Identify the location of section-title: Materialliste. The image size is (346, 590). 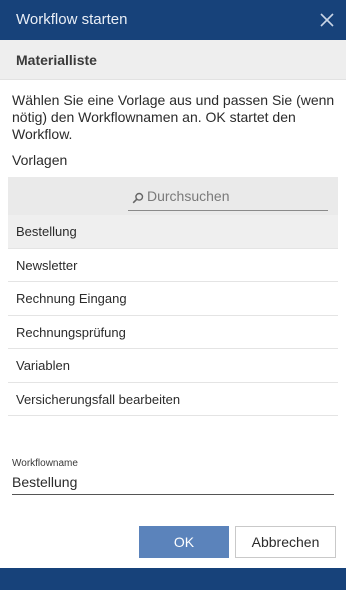
(56, 60).